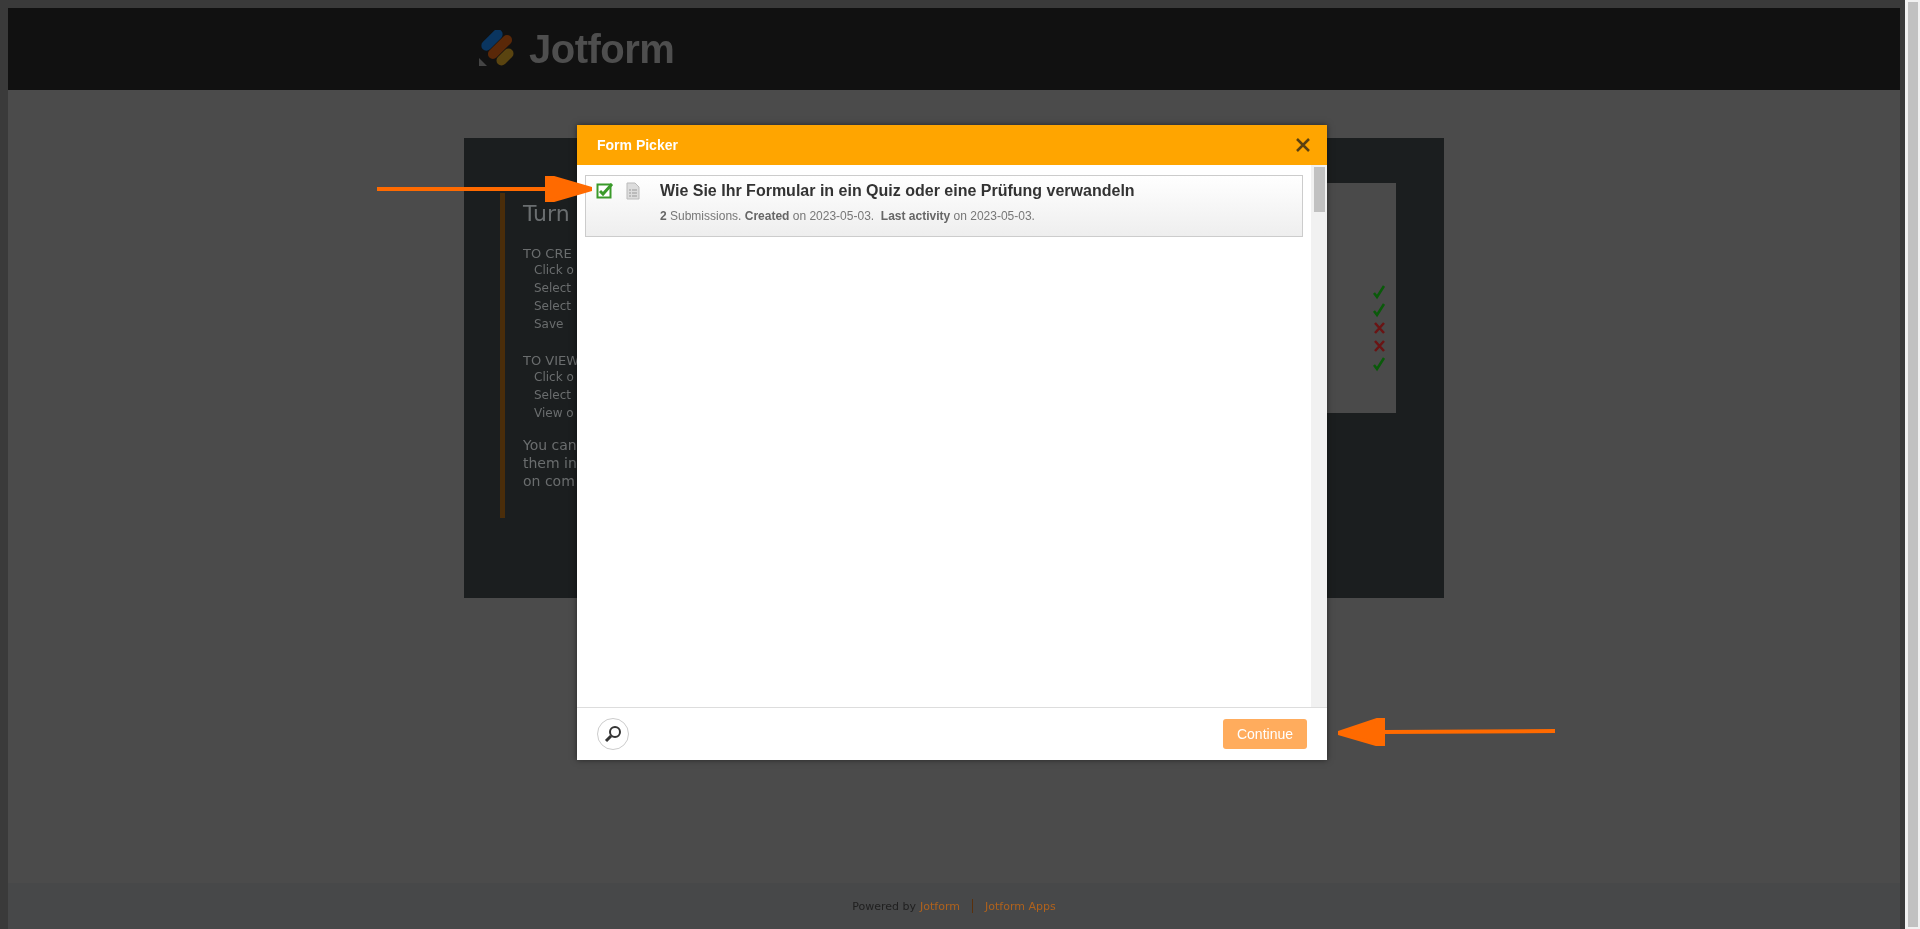 The image size is (1920, 929). Describe the element at coordinates (605, 191) in the screenshot. I see `checked-checkbox-icon` at that location.